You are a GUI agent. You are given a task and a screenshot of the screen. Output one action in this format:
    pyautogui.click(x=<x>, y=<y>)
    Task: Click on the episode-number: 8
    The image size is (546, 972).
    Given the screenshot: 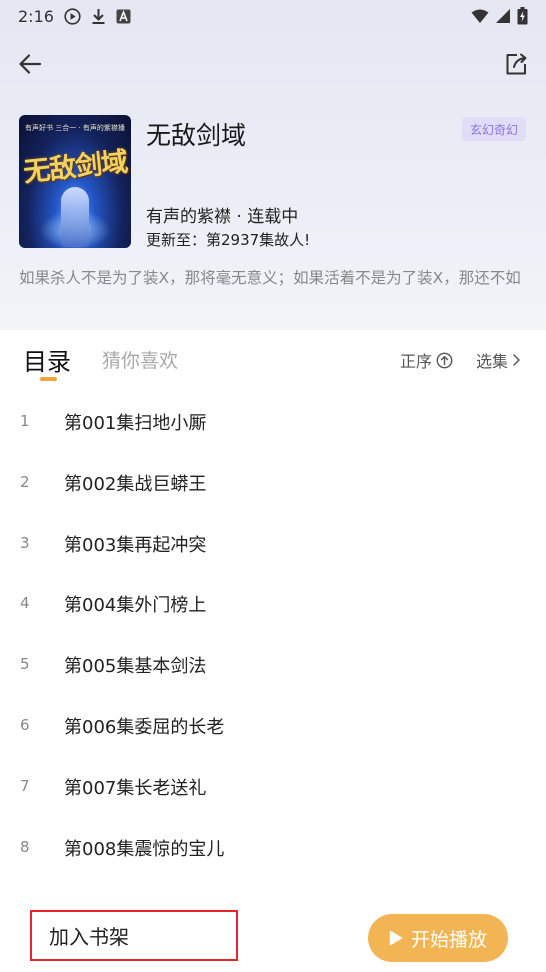 What is the action you would take?
    pyautogui.click(x=25, y=846)
    